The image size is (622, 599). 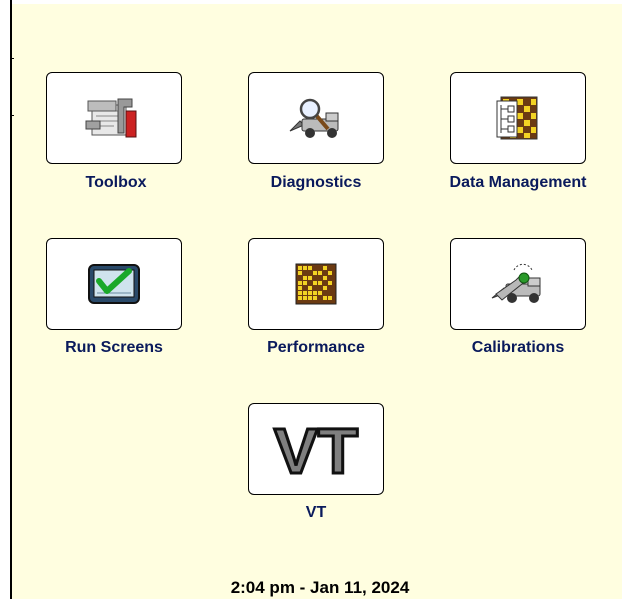 I want to click on calibrations-icon, so click(x=516, y=283).